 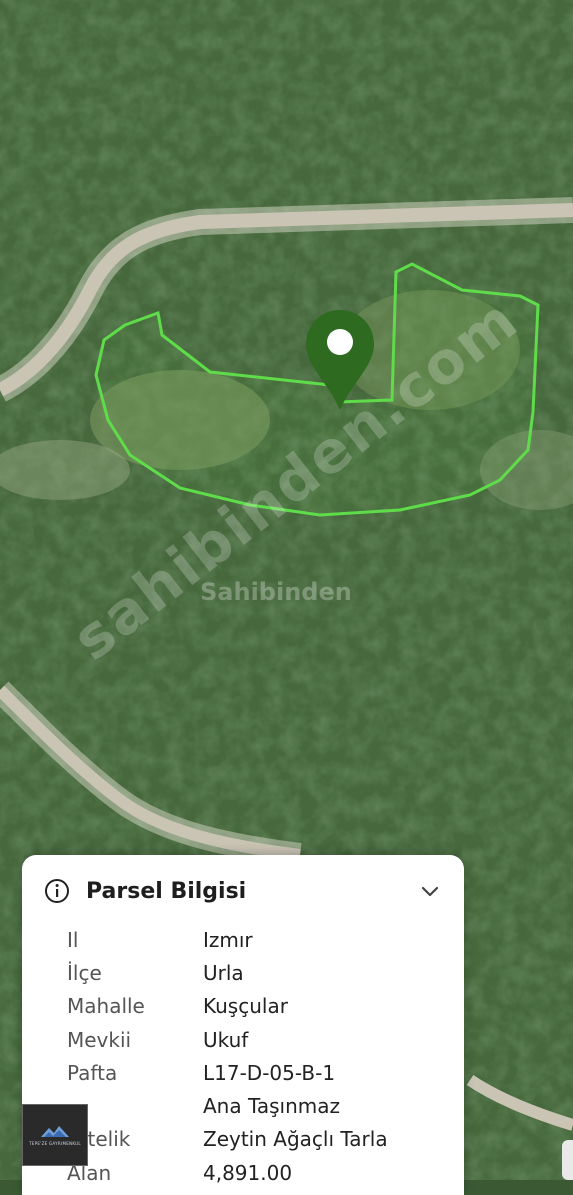 I want to click on detail-row-nitelik: Nitelik Zeytin Ağaçlı Tarla, so click(x=260, y=1139).